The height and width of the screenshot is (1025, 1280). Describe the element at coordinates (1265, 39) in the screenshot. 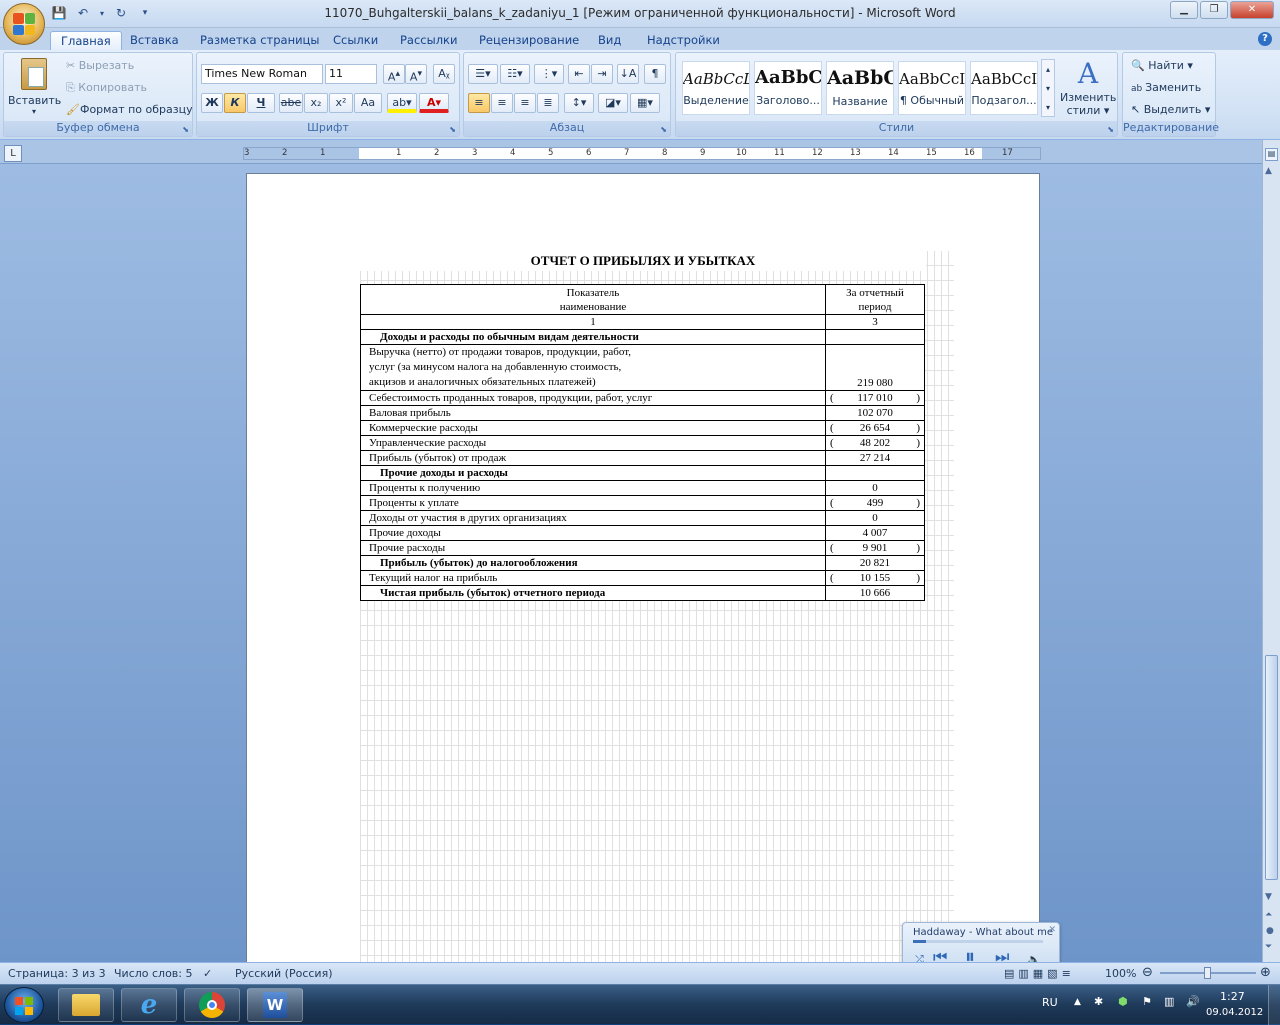

I see `help-icon: ?` at that location.